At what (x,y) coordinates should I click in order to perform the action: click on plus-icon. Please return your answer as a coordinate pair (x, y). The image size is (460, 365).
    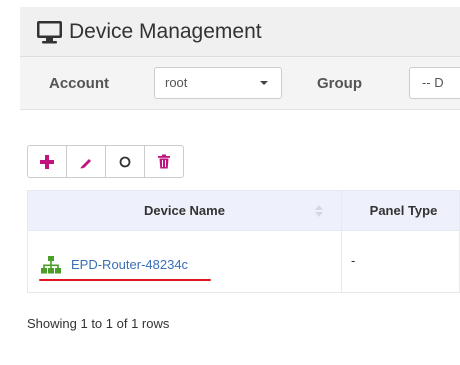
    Looking at the image, I should click on (47, 161).